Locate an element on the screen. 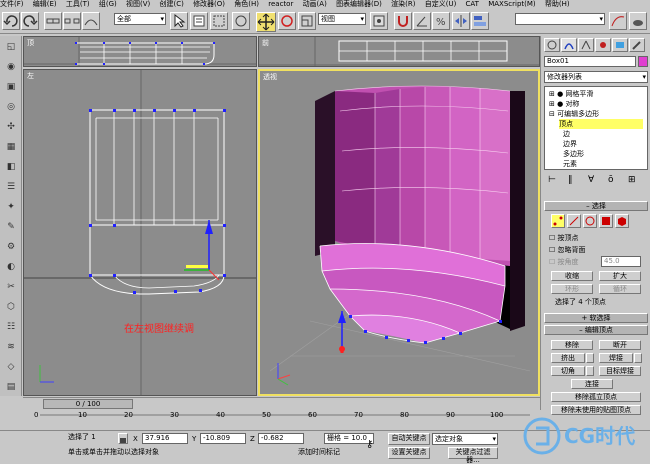 The height and width of the screenshot is (464, 650). unlink-button is located at coordinates (72, 21).